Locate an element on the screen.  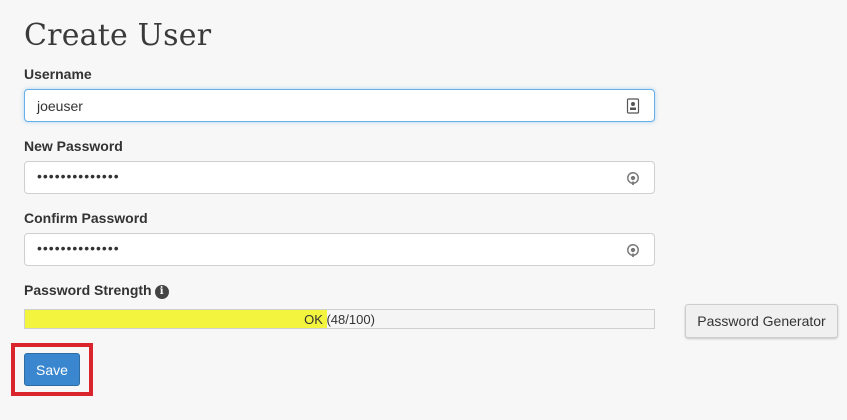
password-generator-button: Password Generator is located at coordinates (761, 321).